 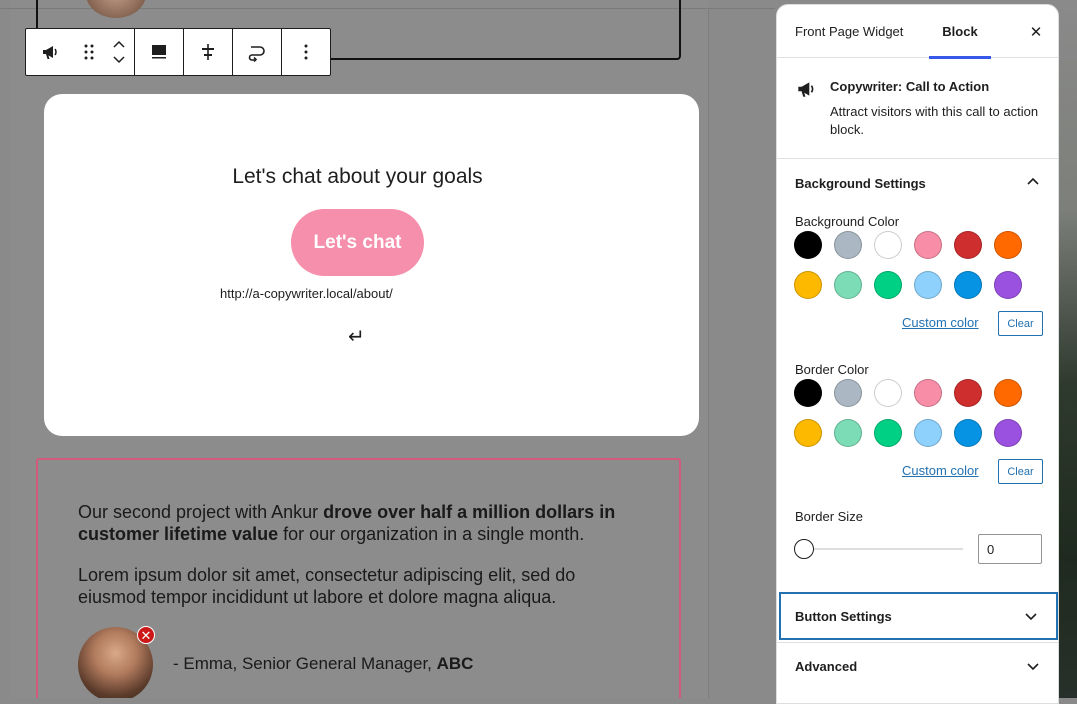 What do you see at coordinates (940, 322) in the screenshot?
I see `background-custom-color-button: Custom color` at bounding box center [940, 322].